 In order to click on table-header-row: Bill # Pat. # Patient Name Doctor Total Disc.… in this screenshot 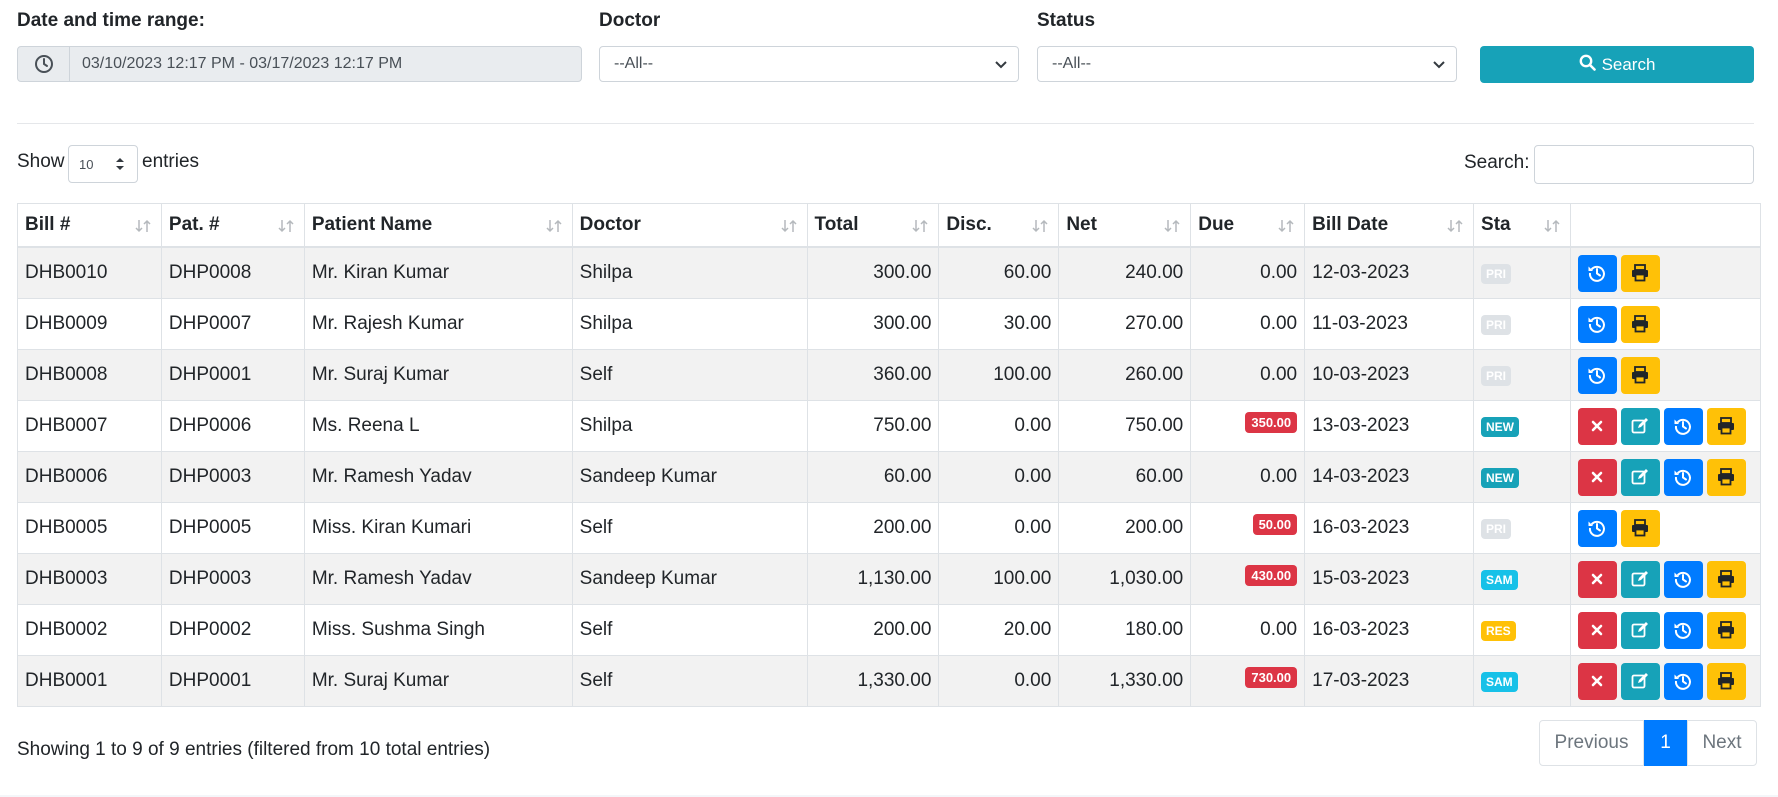, I will do `click(889, 225)`.